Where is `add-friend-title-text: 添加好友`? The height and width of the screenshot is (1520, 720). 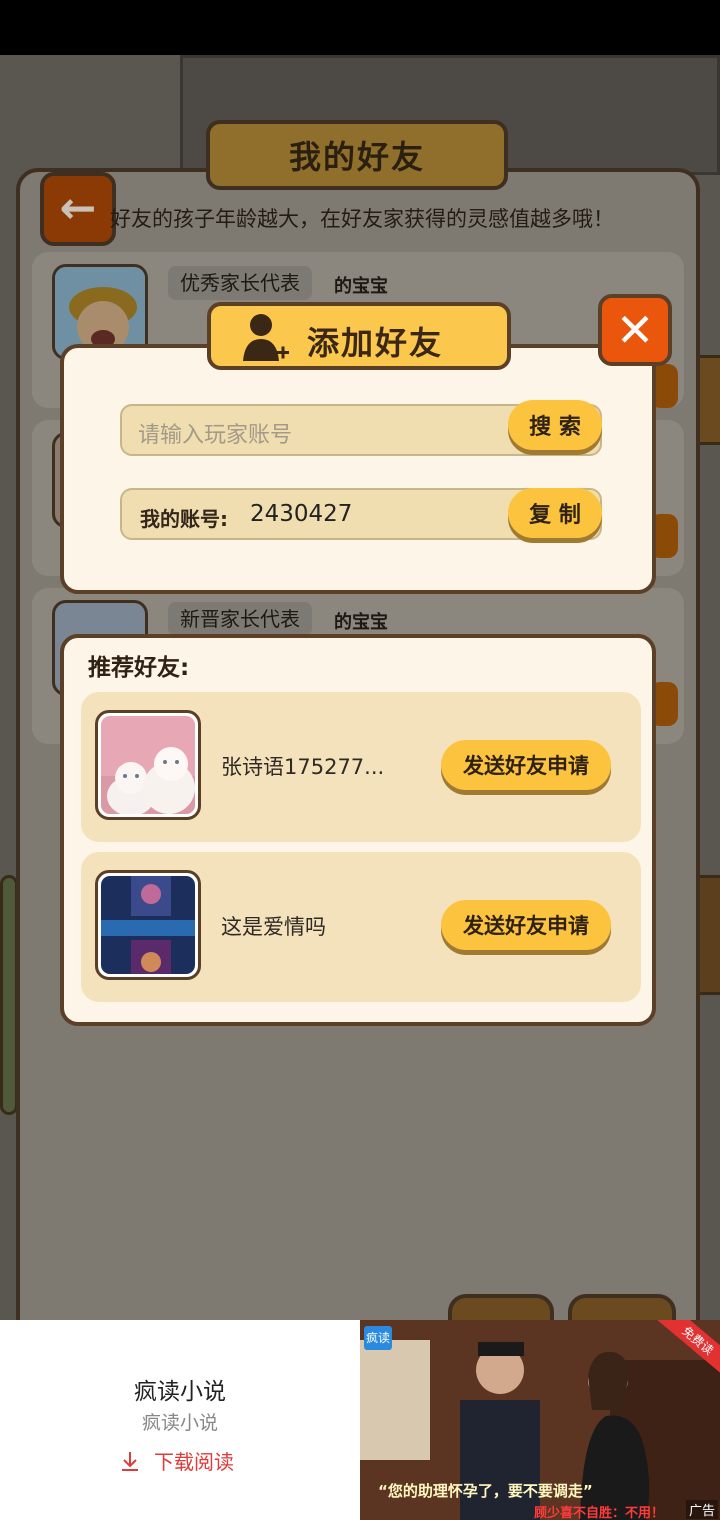 add-friend-title-text: 添加好友 is located at coordinates (375, 343).